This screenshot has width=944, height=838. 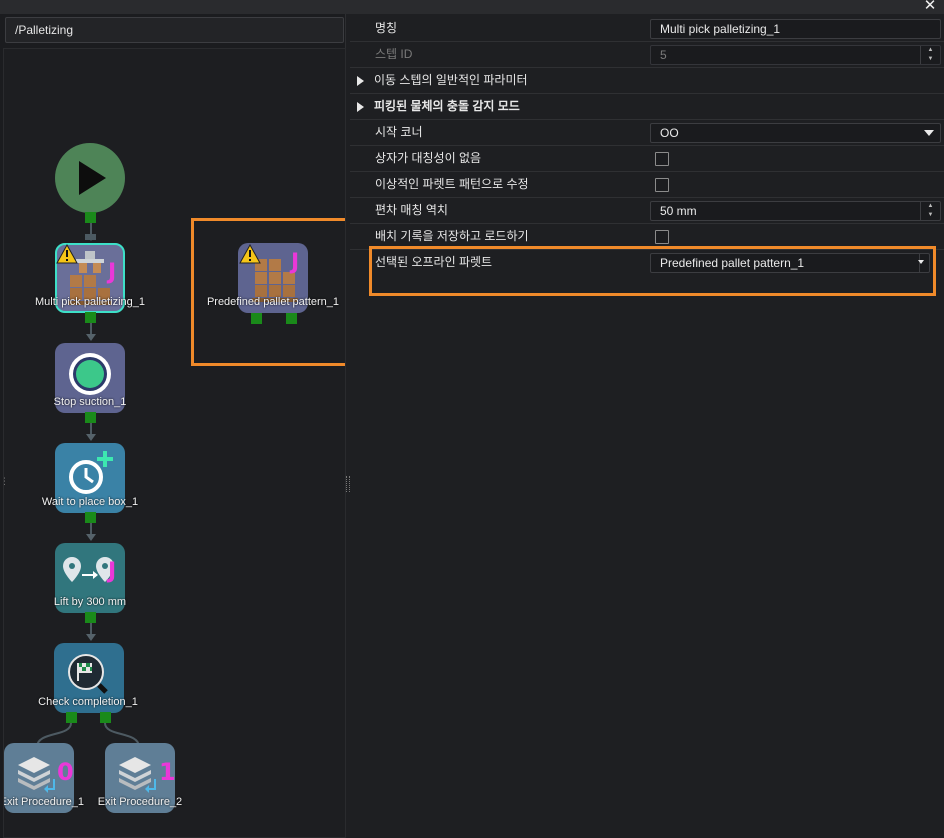 I want to click on node-label: Stop suction_1, so click(x=90, y=402).